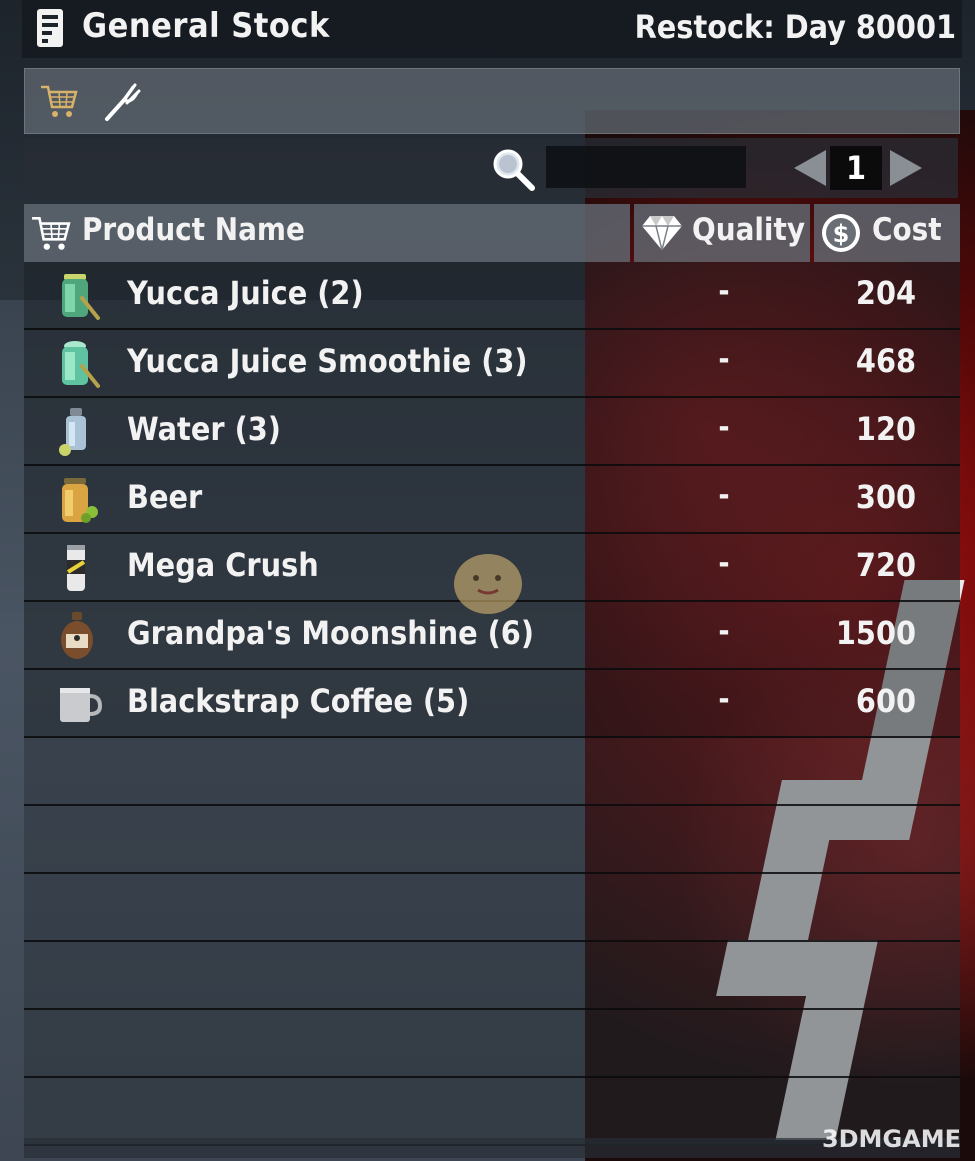  Describe the element at coordinates (885, 565) in the screenshot. I see `product-cost: 720` at that location.